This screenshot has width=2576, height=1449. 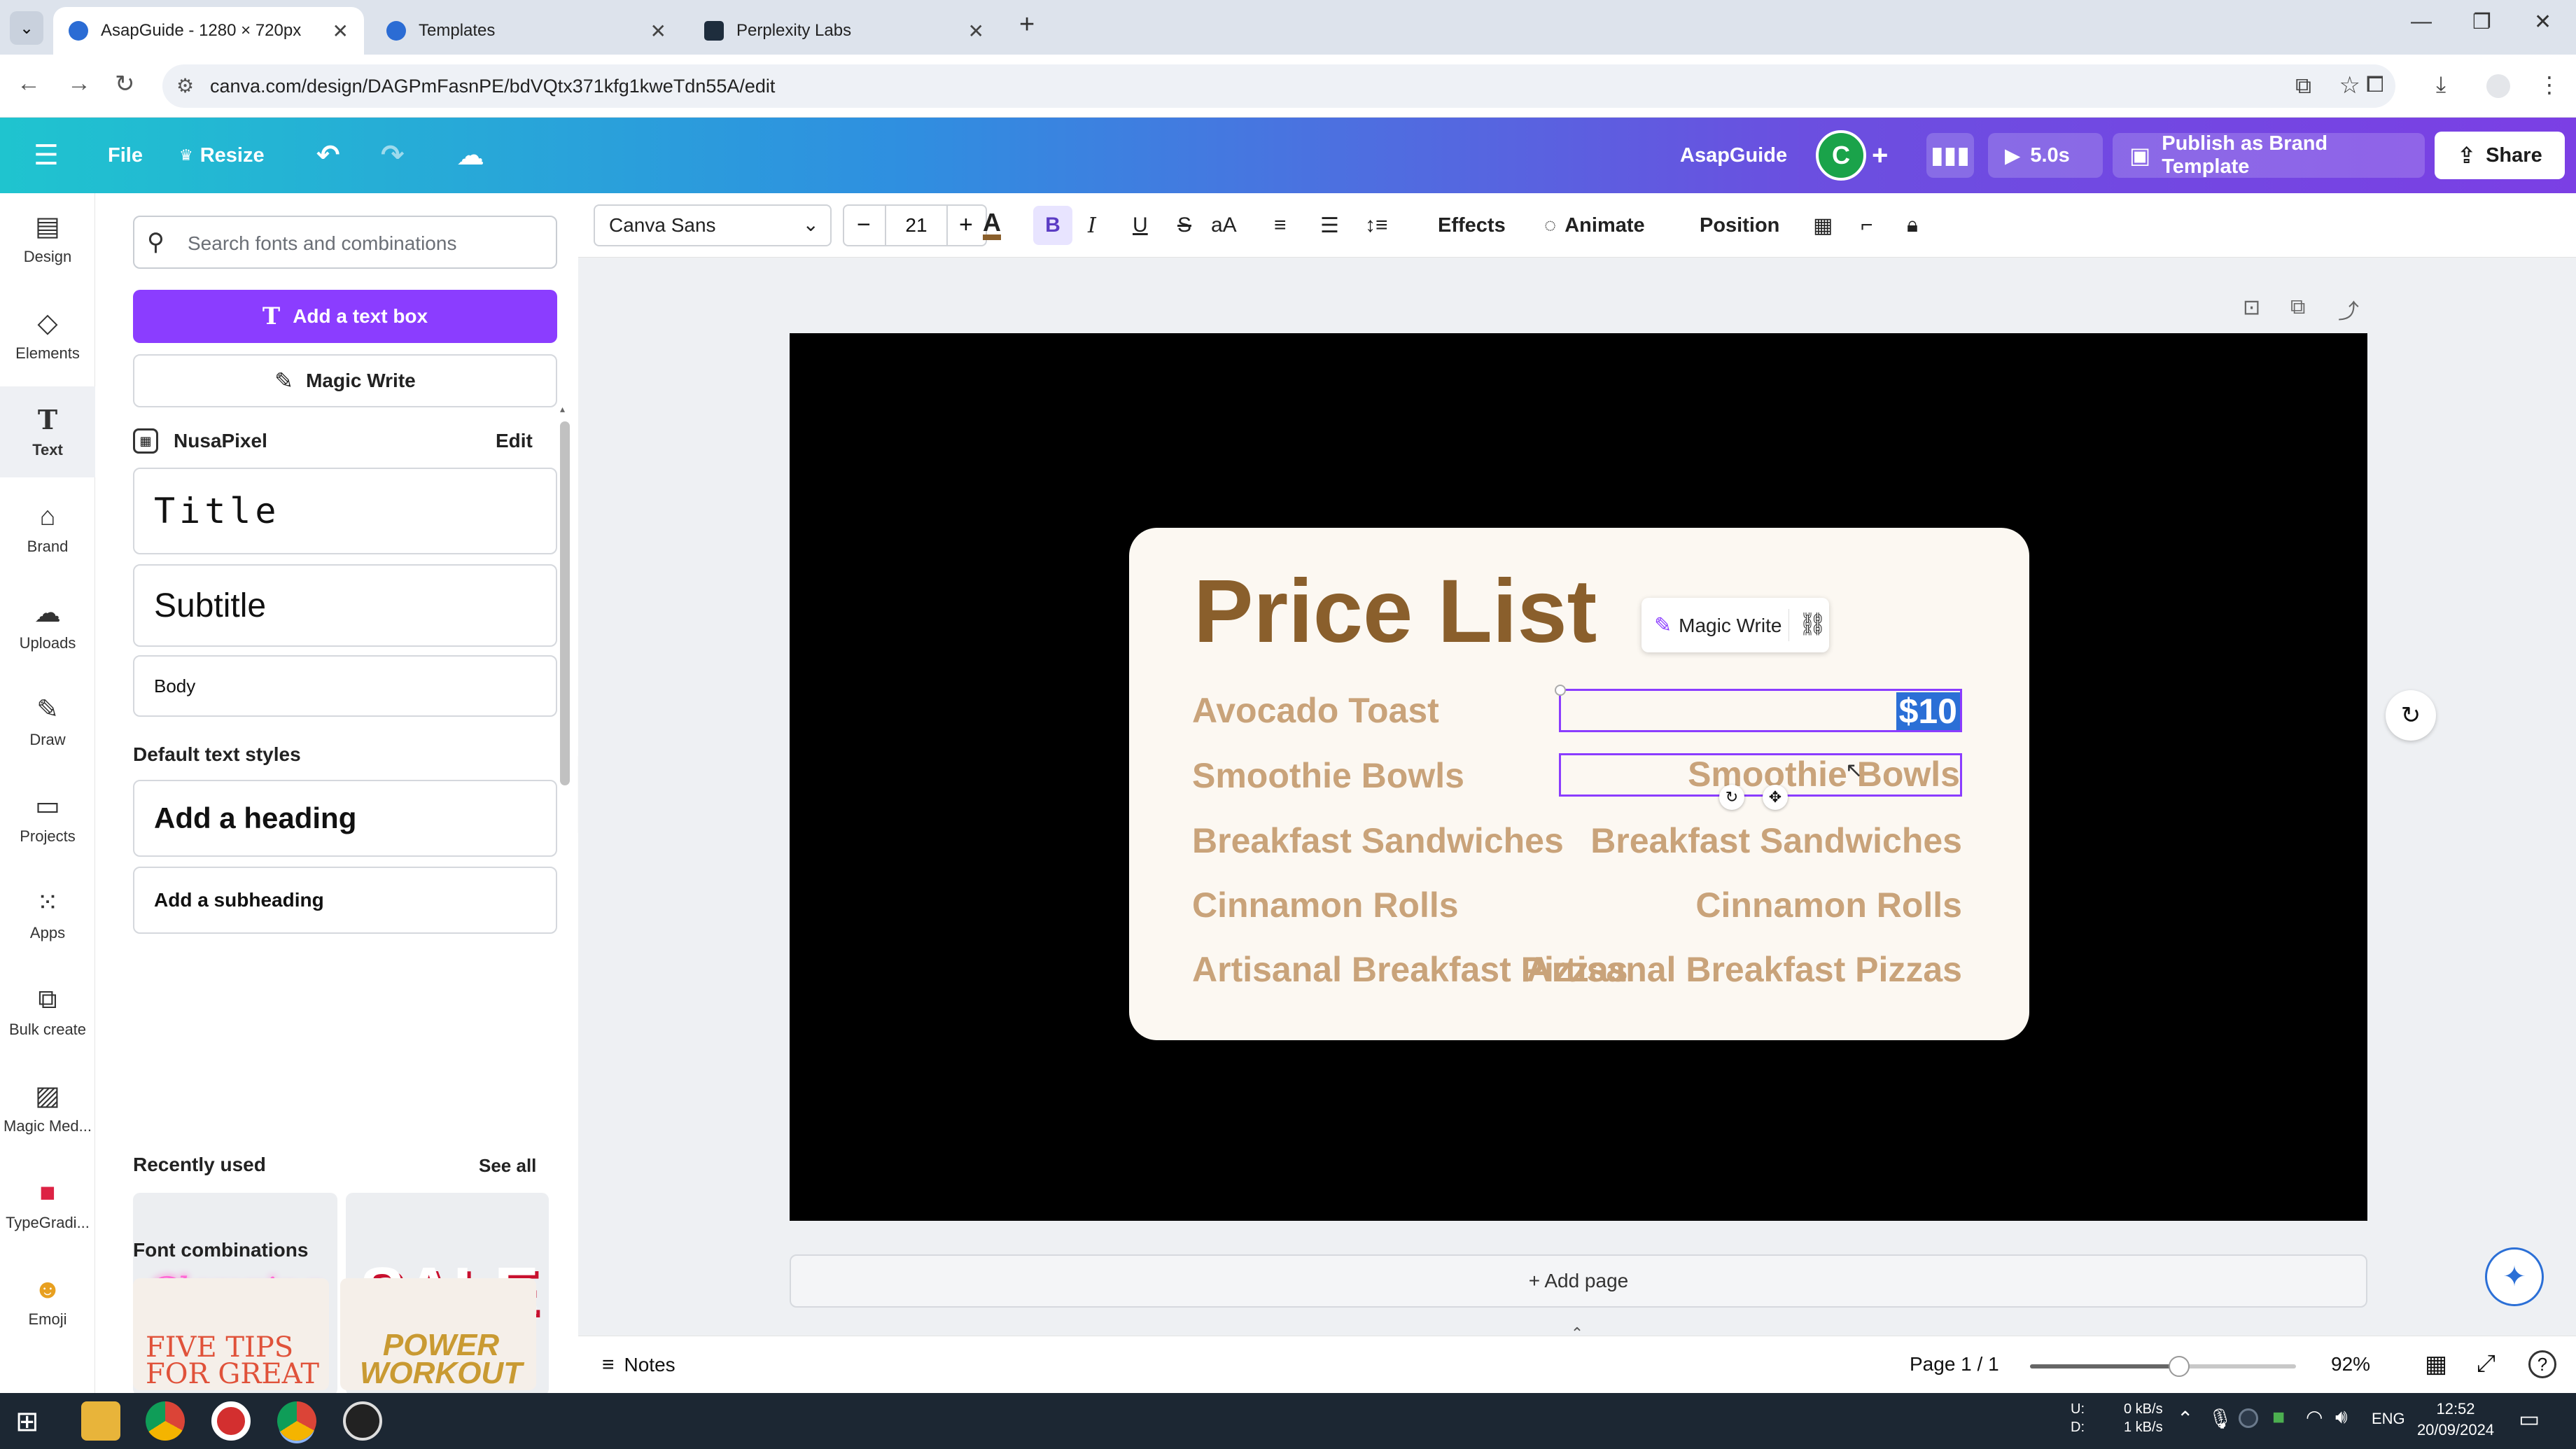 What do you see at coordinates (1594, 225) in the screenshot?
I see `animate-button: ◌ Animate` at bounding box center [1594, 225].